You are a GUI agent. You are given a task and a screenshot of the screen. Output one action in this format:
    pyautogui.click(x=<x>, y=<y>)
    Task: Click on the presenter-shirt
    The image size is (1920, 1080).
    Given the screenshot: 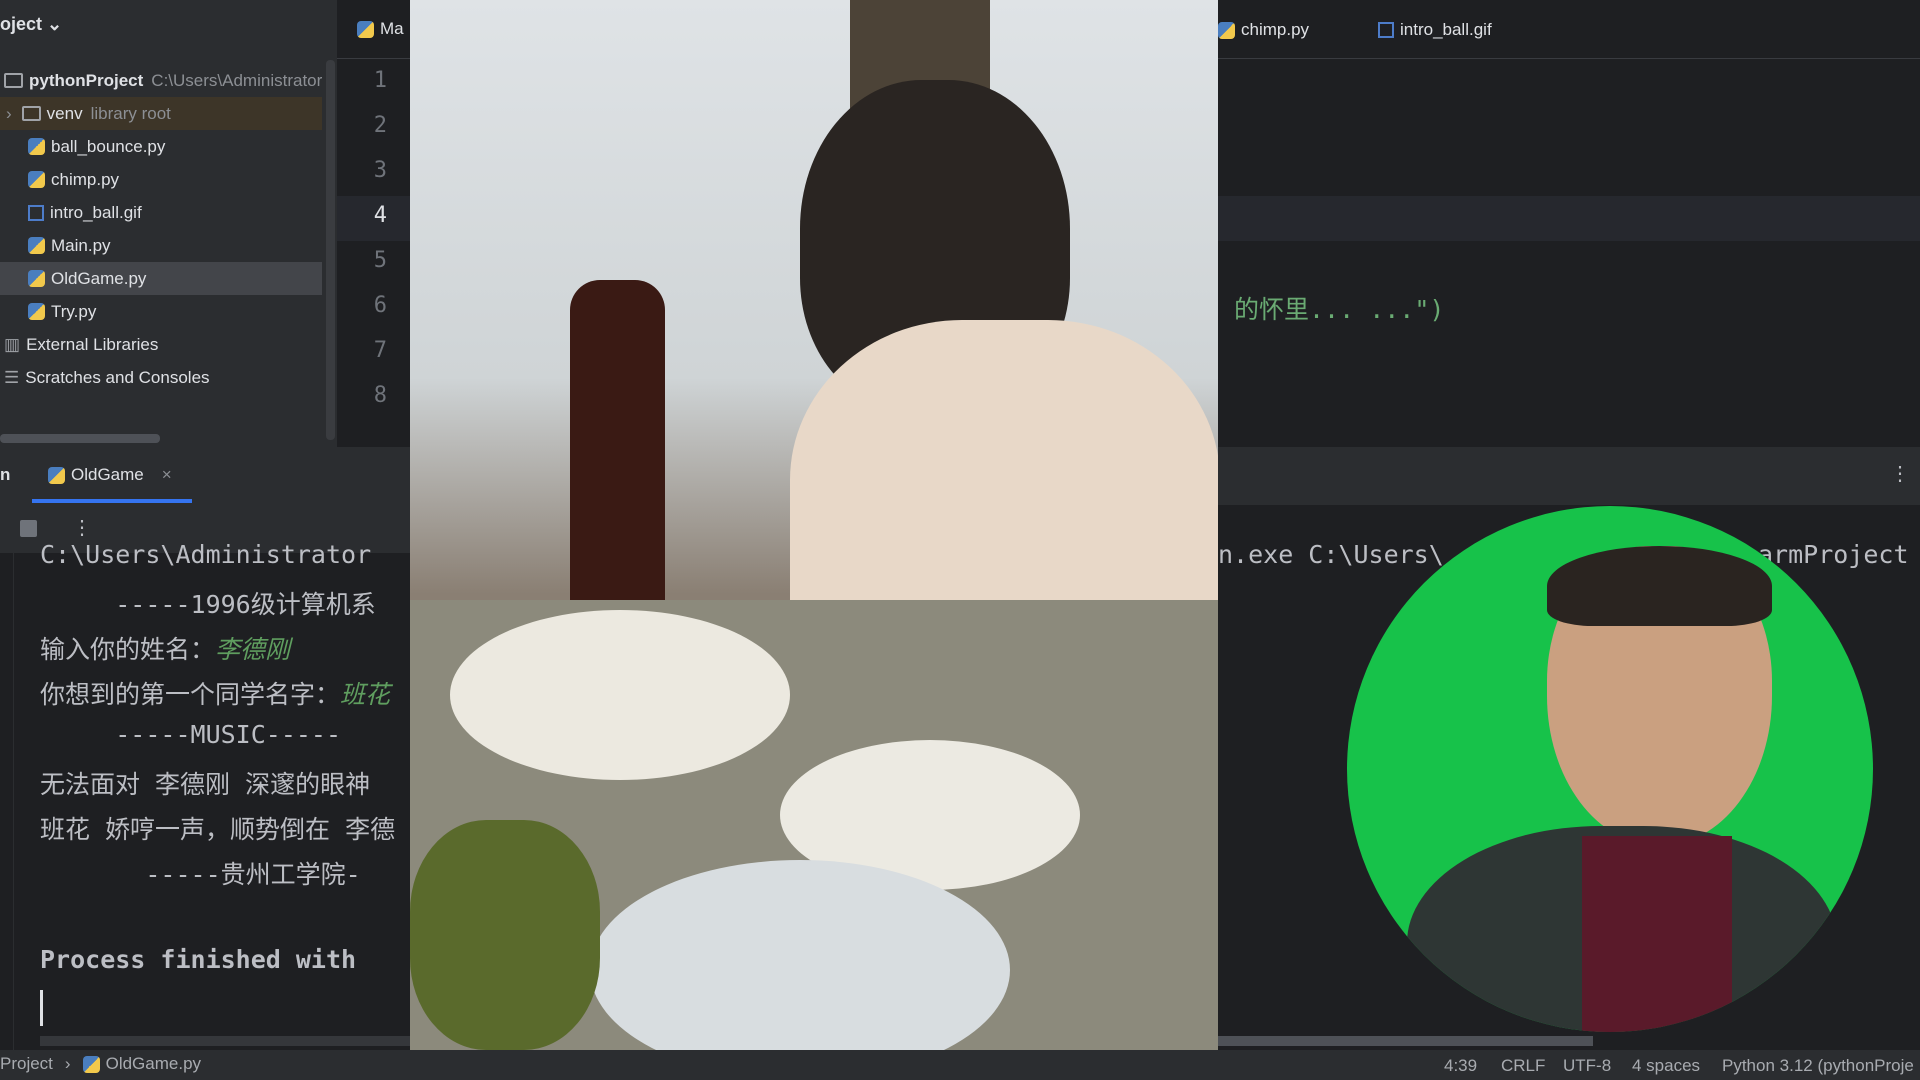 What is the action you would take?
    pyautogui.click(x=1657, y=934)
    